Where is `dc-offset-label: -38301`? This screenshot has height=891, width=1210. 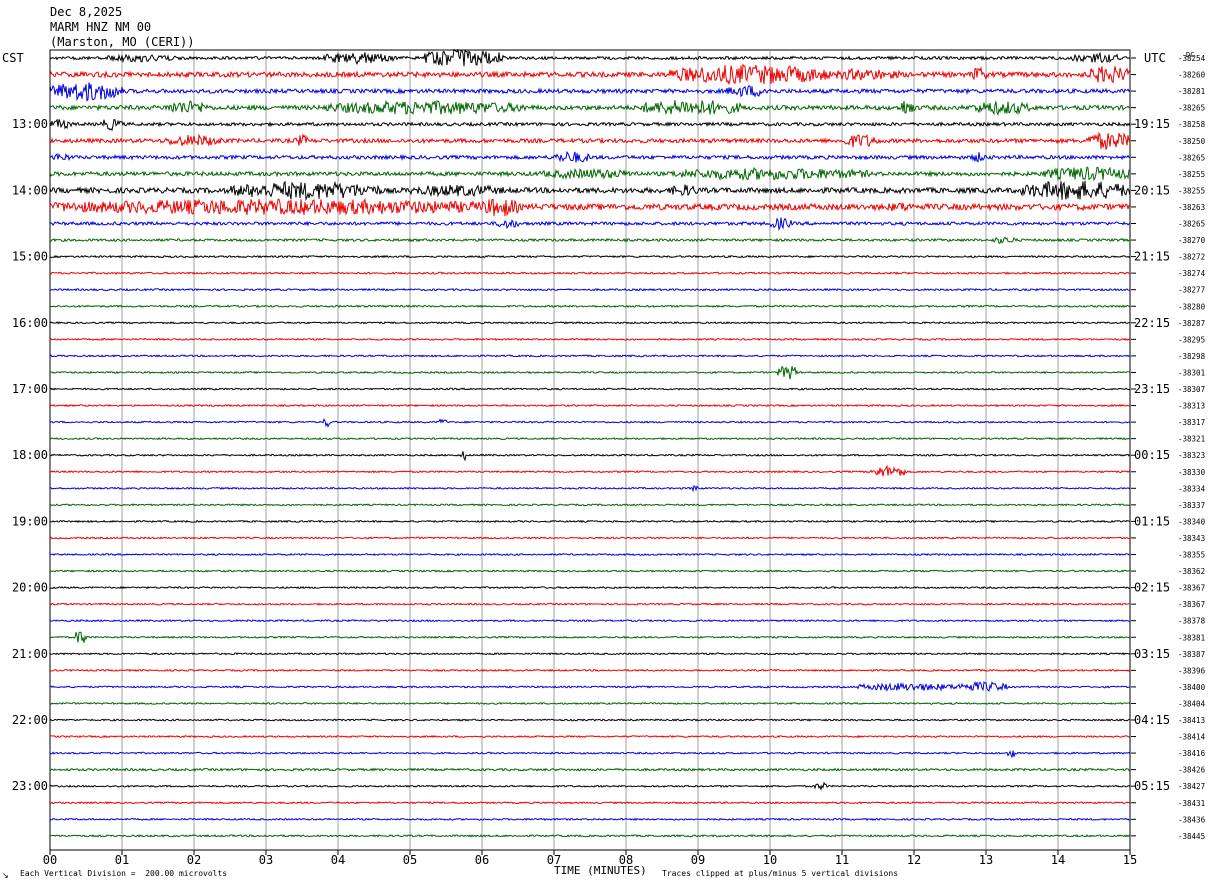
dc-offset-label: -38301 is located at coordinates (1191, 372).